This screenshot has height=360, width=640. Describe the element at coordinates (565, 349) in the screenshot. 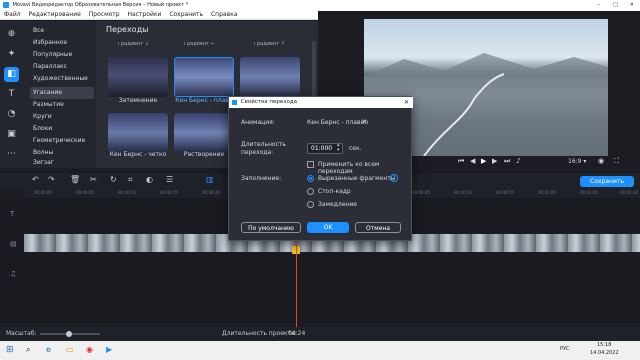

I see `keyboard-lang: РУС` at that location.